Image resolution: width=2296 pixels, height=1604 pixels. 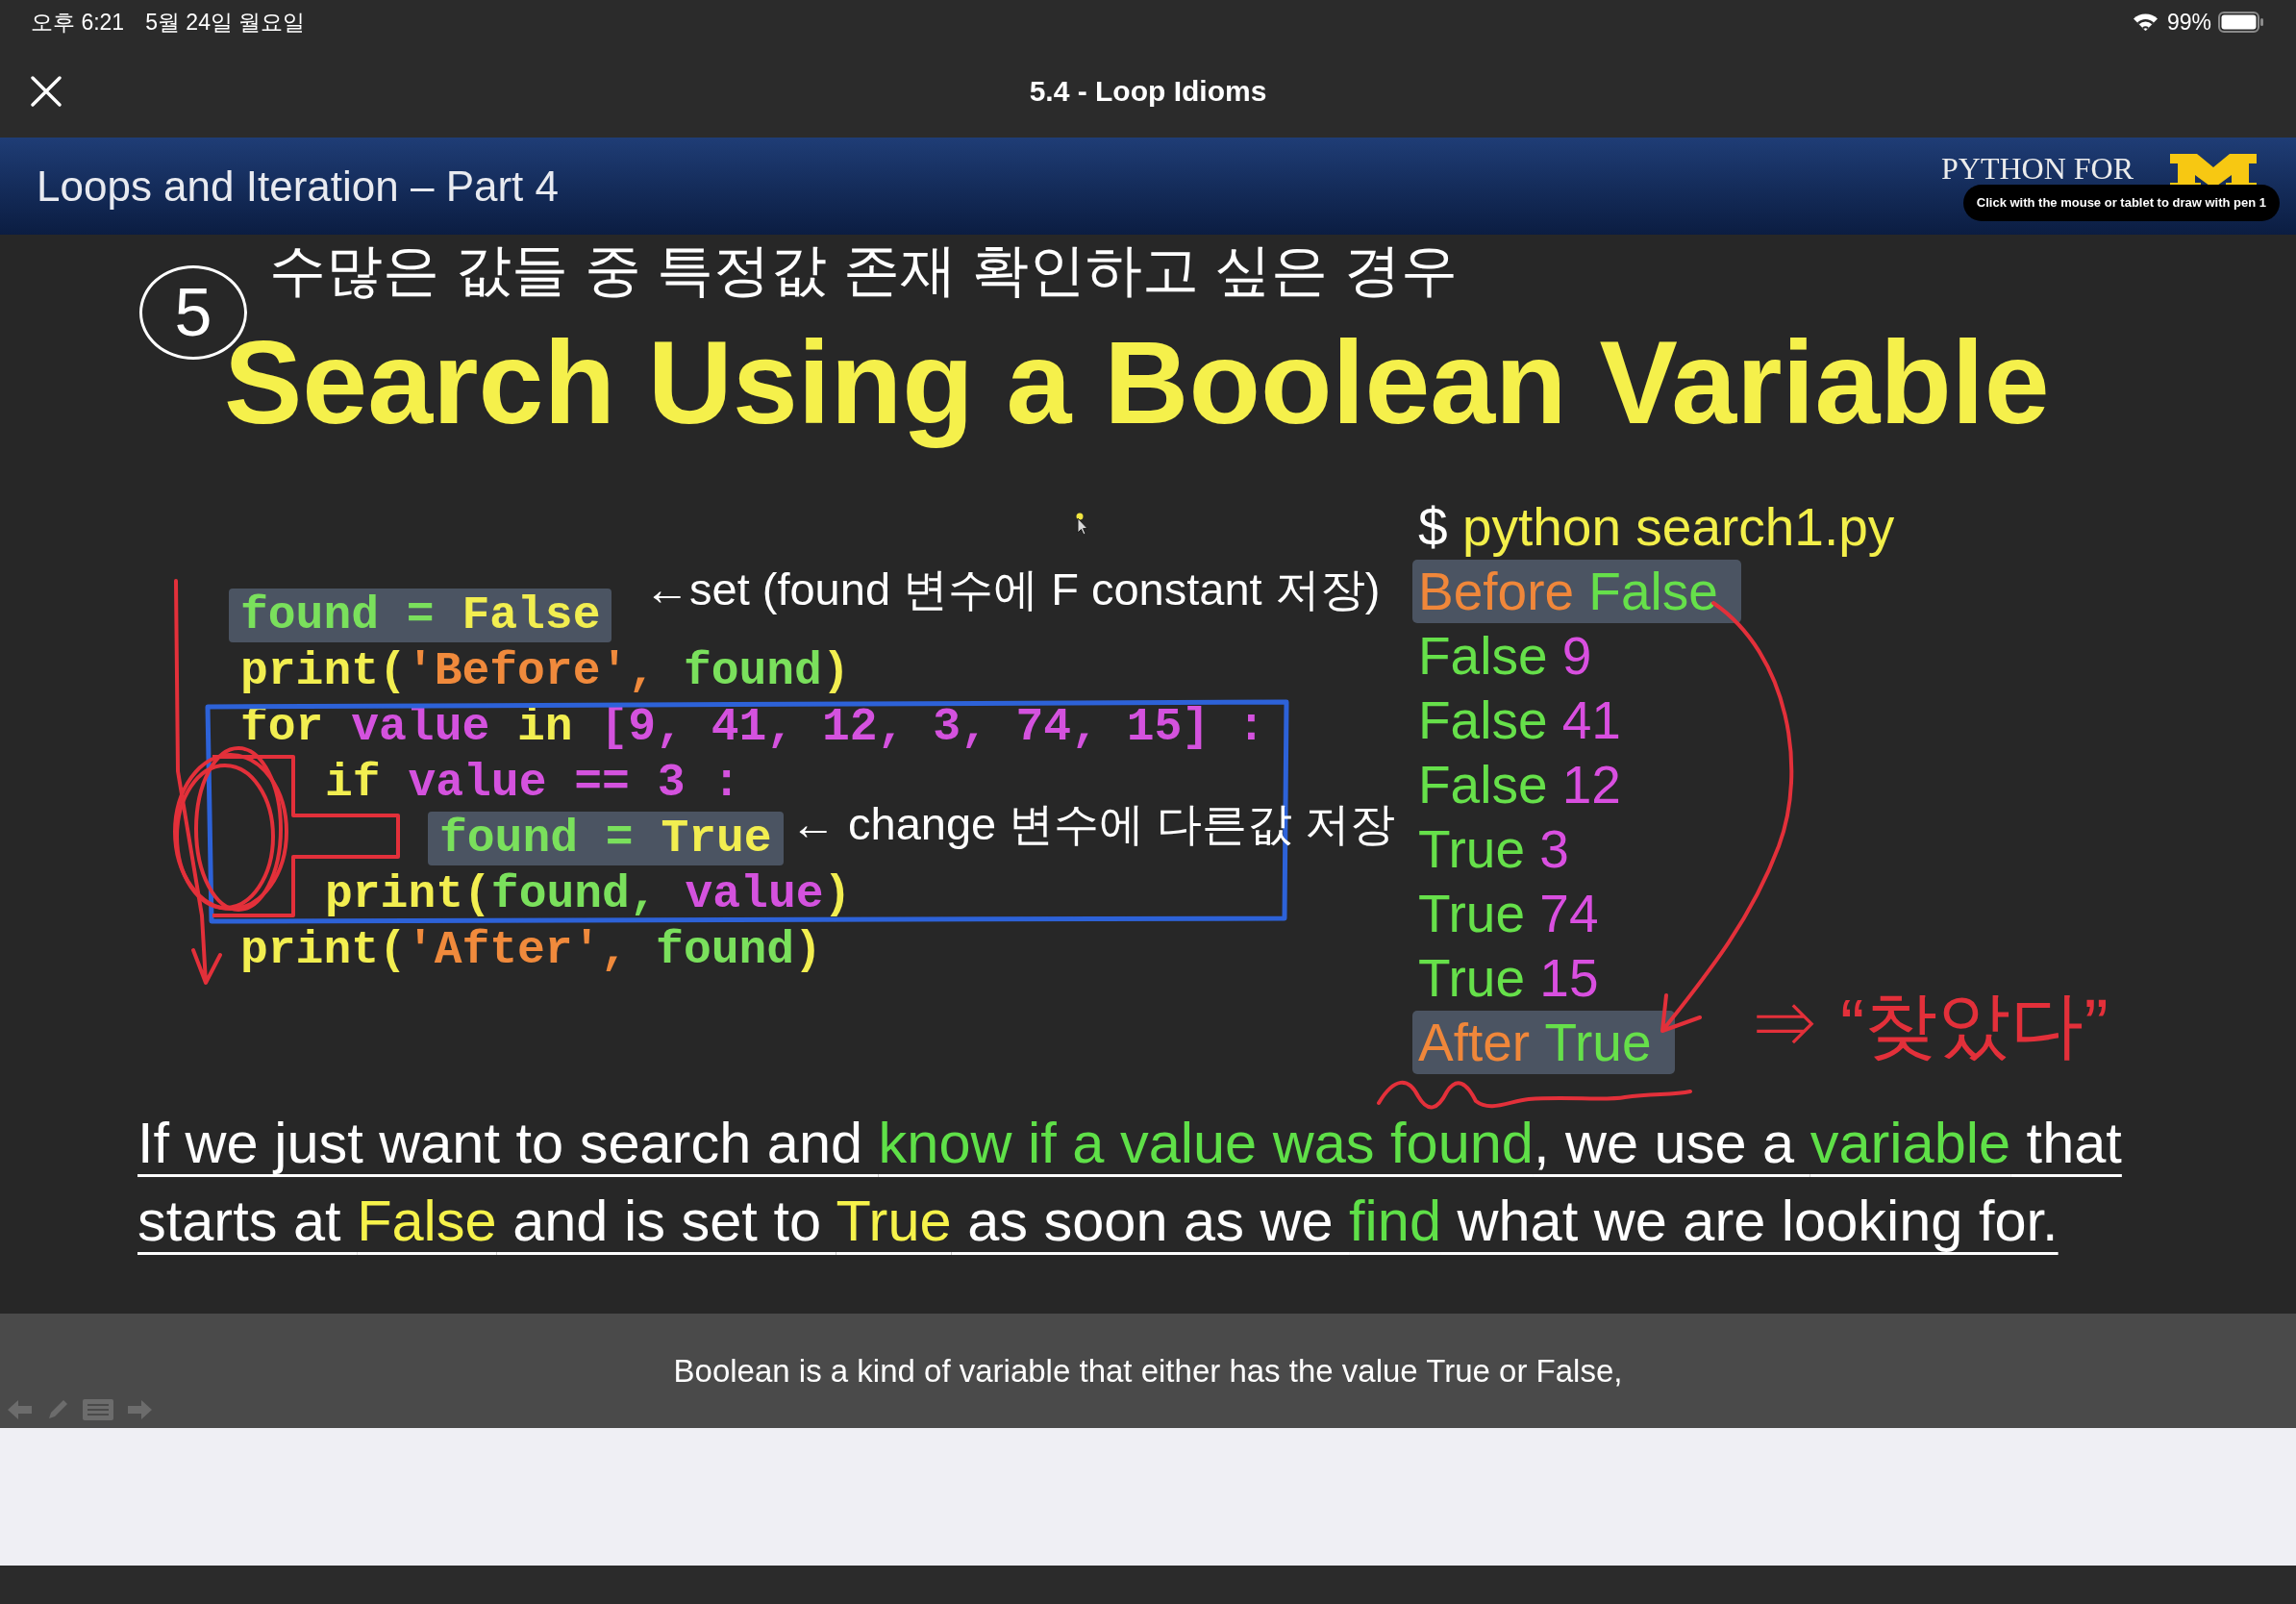 I want to click on python-for-label: PYTHON FOR, so click(x=2037, y=168).